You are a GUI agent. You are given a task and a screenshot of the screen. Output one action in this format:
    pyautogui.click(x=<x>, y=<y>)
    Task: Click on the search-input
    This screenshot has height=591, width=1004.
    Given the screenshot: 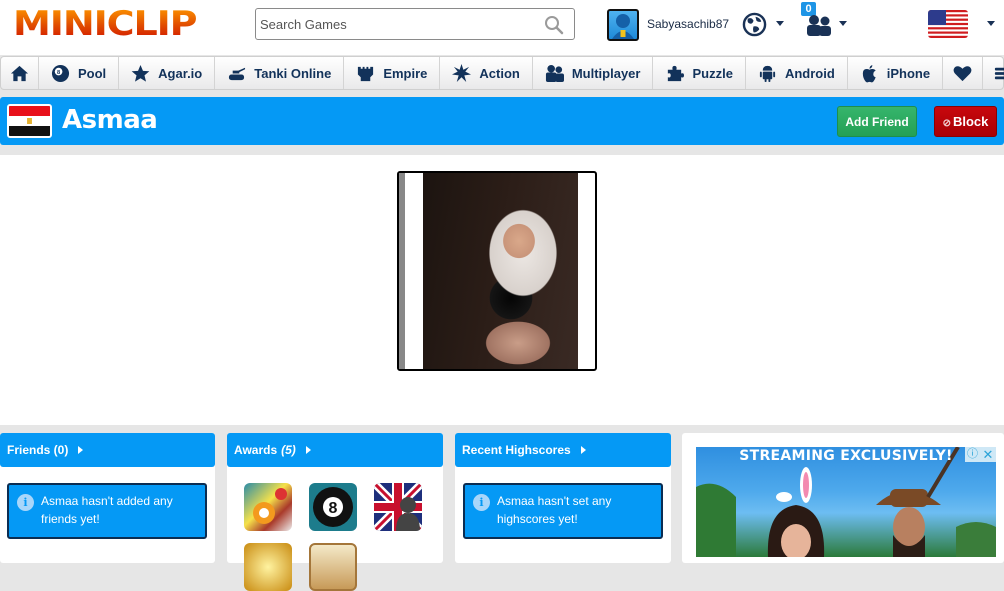 What is the action you would take?
    pyautogui.click(x=396, y=24)
    